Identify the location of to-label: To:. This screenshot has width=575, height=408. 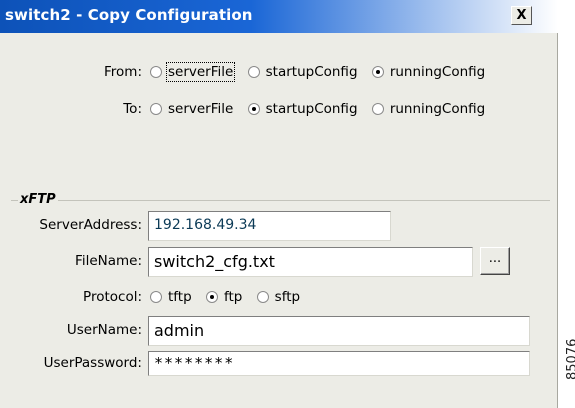
(132, 109).